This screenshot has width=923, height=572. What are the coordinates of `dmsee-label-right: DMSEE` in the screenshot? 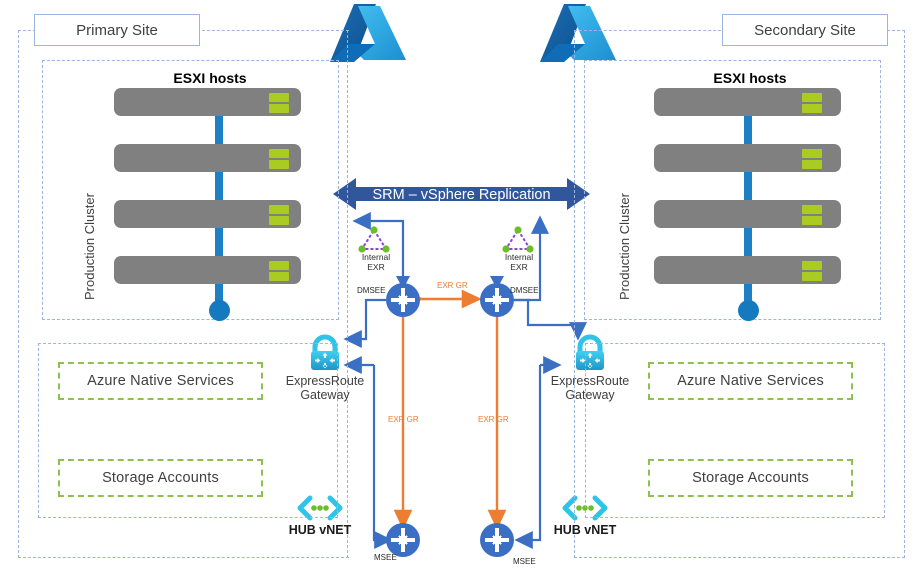 It's located at (524, 290).